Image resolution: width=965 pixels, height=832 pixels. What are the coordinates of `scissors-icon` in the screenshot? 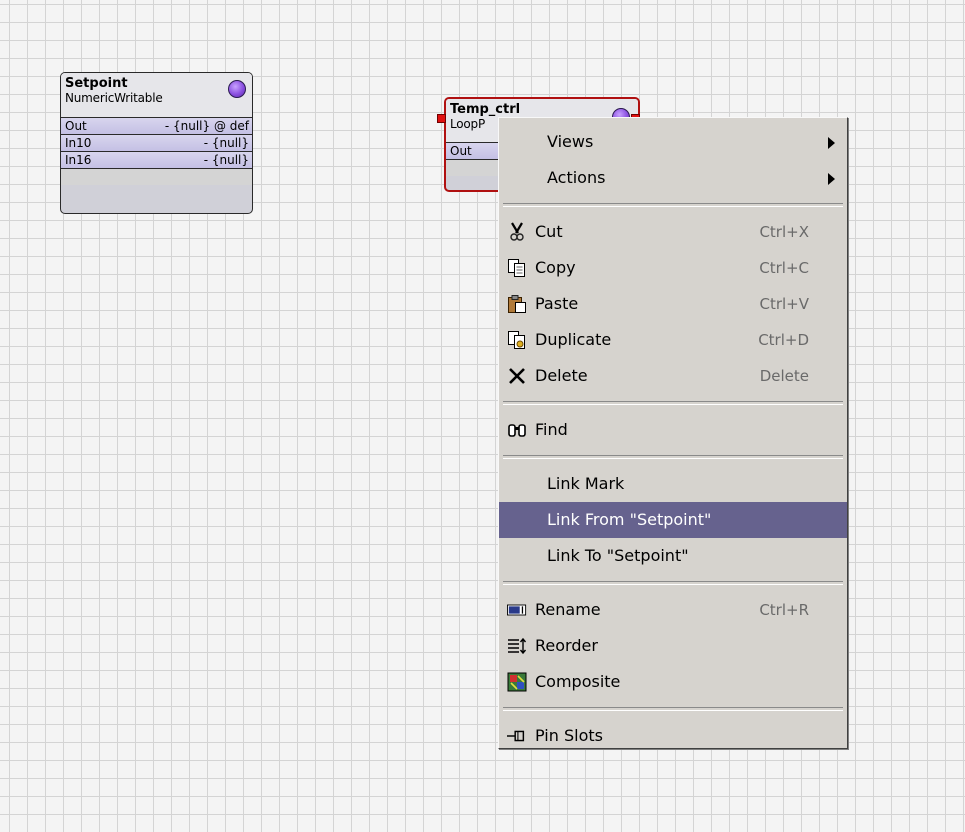 It's located at (517, 232).